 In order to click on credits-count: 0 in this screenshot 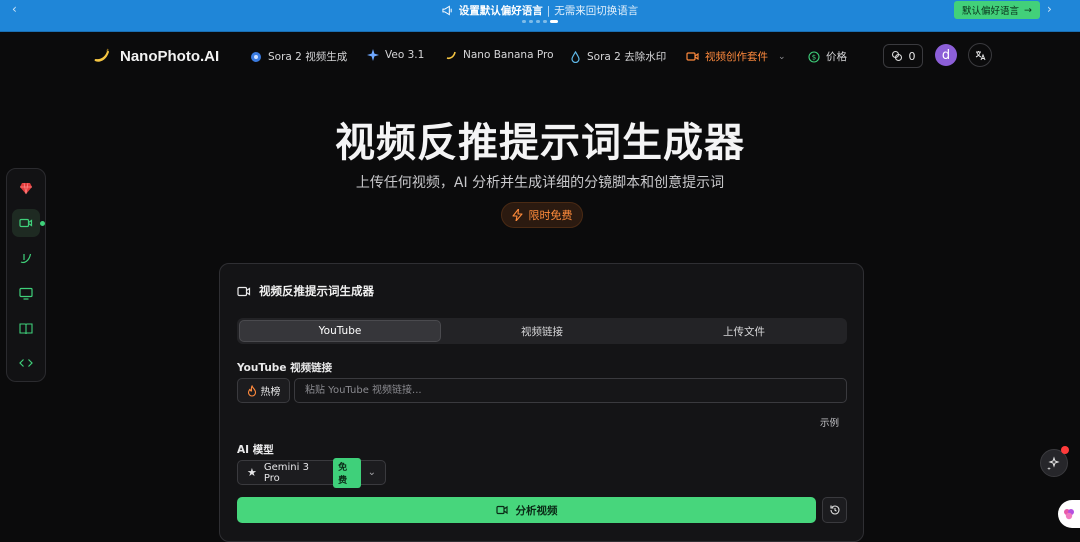, I will do `click(912, 56)`.